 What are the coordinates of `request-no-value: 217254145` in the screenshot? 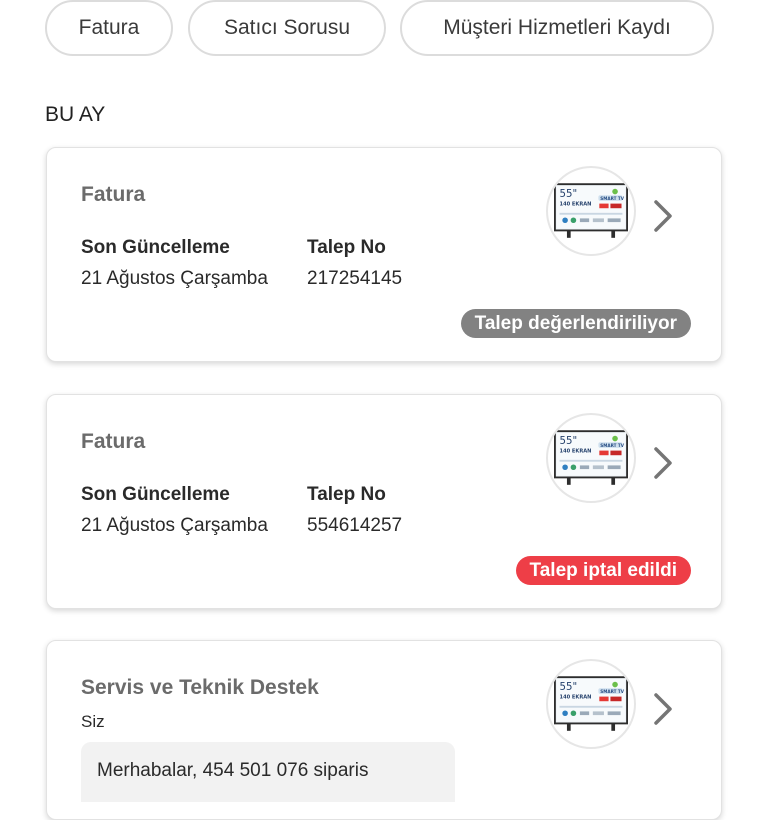 It's located at (355, 278).